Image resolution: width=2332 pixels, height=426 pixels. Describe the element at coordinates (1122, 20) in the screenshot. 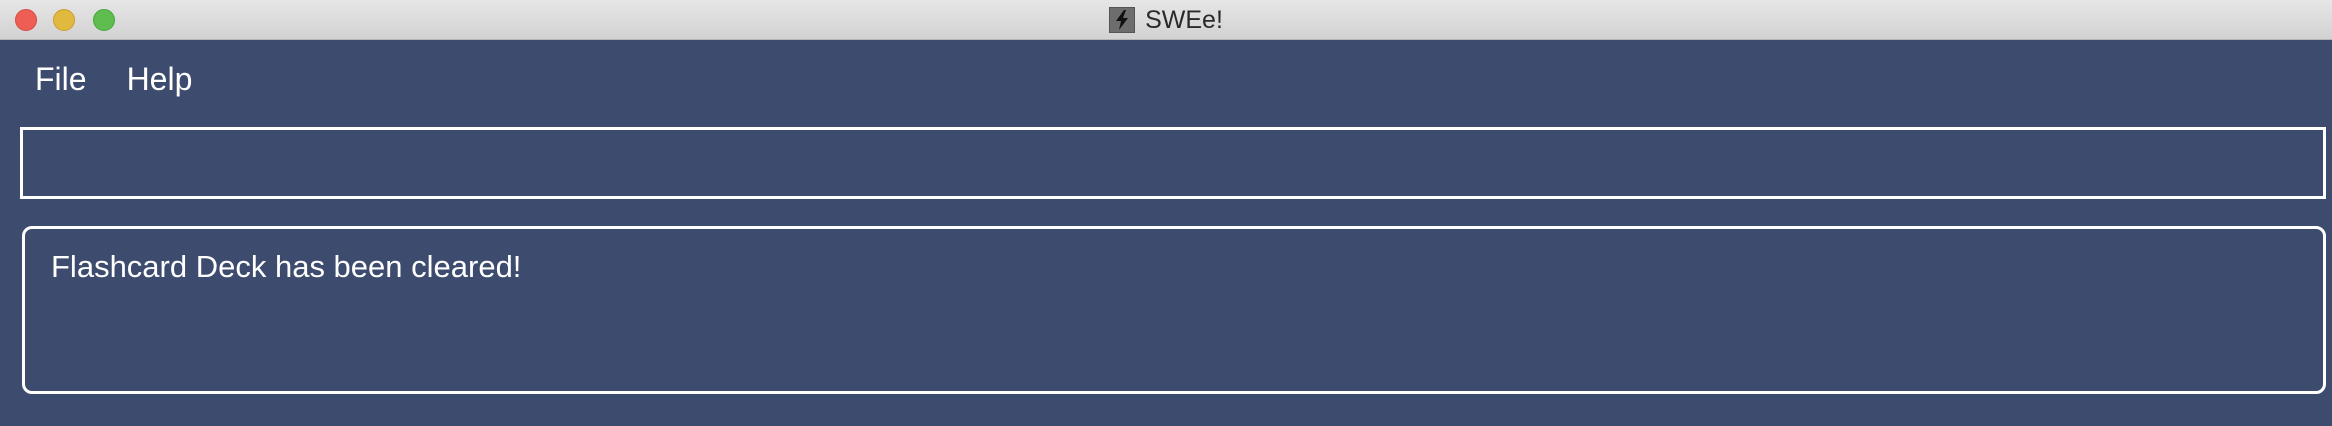

I see `lightning-bolt-icon` at that location.